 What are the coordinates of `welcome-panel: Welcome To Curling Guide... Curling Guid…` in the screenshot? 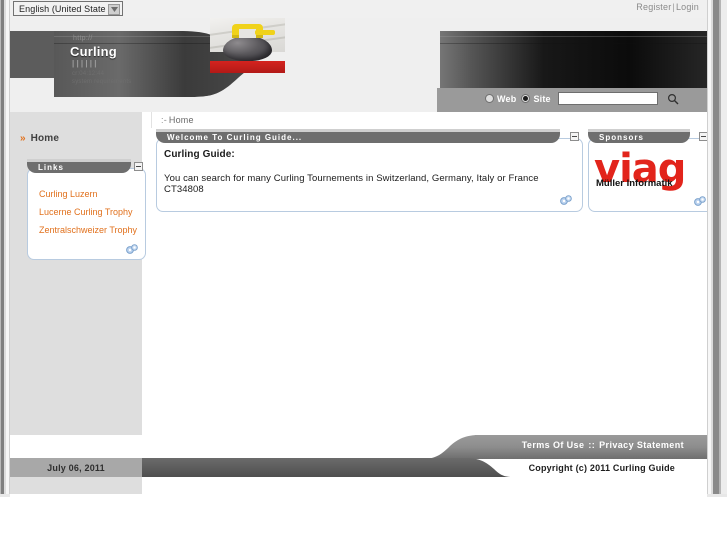 It's located at (369, 170).